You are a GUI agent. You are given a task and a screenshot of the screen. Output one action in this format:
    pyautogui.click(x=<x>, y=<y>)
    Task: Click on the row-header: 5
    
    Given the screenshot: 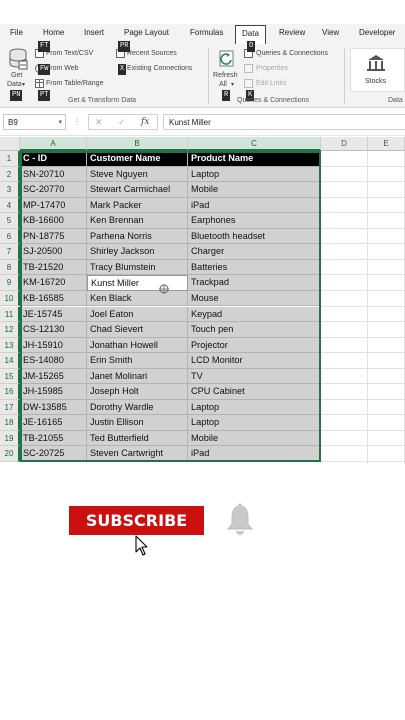 What is the action you would take?
    pyautogui.click(x=10, y=221)
    